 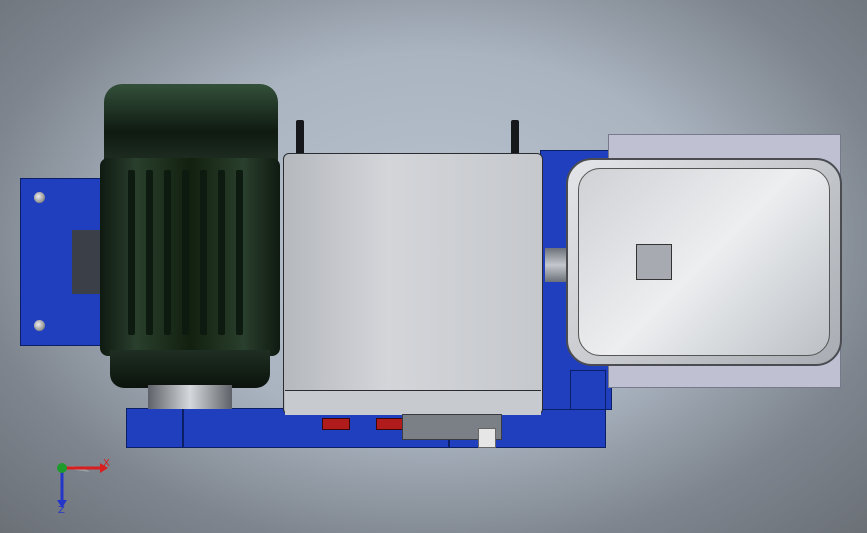 I want to click on x-axis-label: X, so click(x=106, y=463).